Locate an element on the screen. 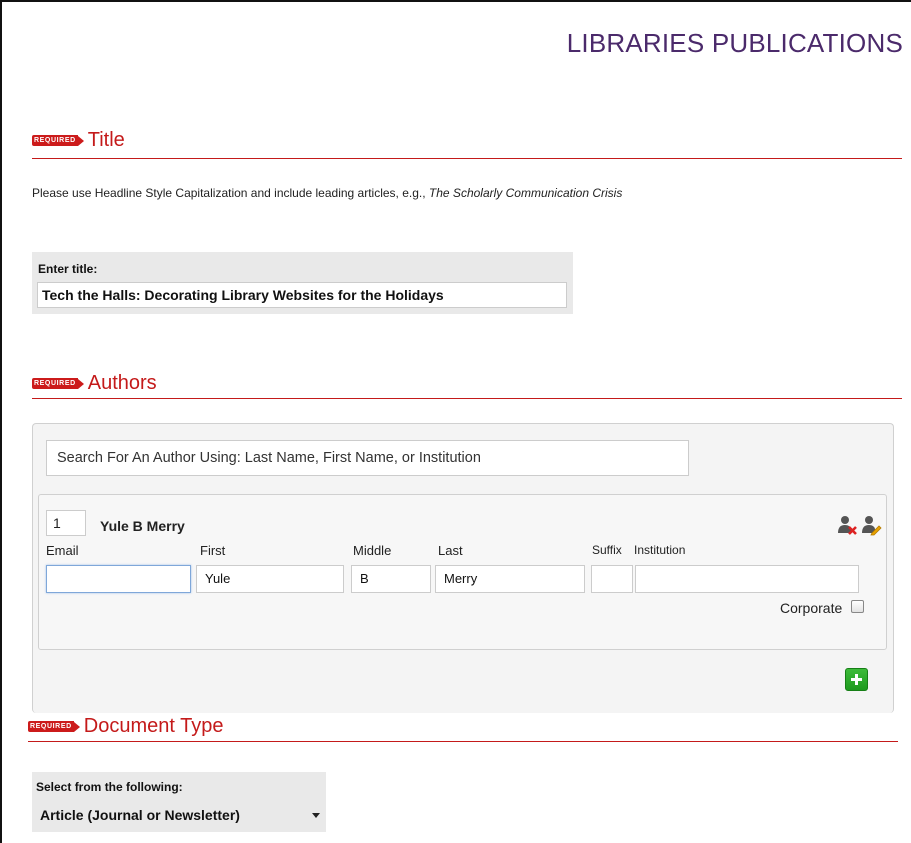 The image size is (911, 843). middle-name-field: B is located at coordinates (391, 579).